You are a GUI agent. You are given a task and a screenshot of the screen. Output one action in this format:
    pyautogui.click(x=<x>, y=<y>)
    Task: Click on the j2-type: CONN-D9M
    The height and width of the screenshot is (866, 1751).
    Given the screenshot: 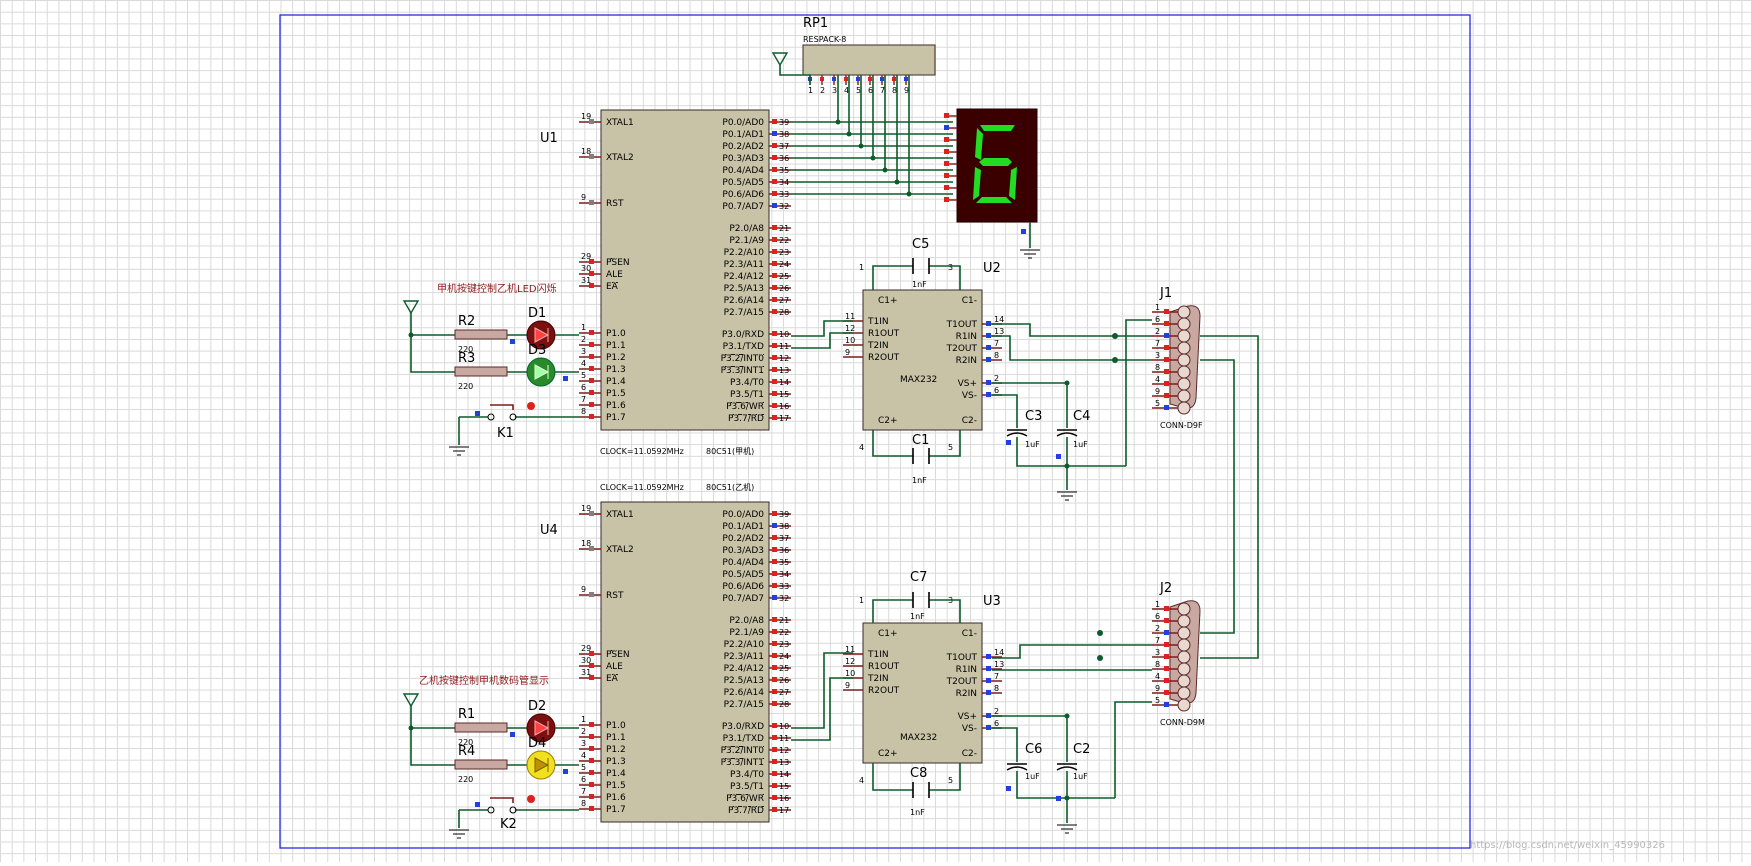 What is the action you would take?
    pyautogui.click(x=1182, y=722)
    